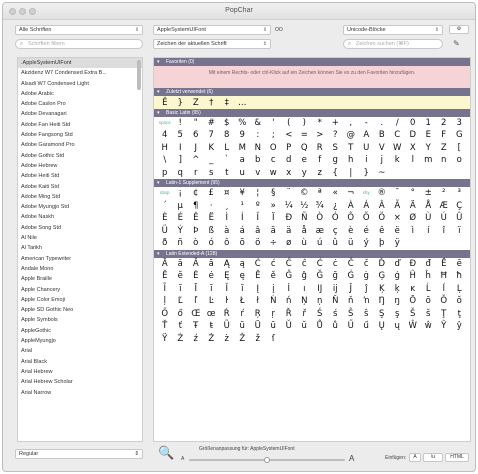 The width and height of the screenshot is (478, 474). Describe the element at coordinates (274, 264) in the screenshot. I see `char-cell: ć` at that location.